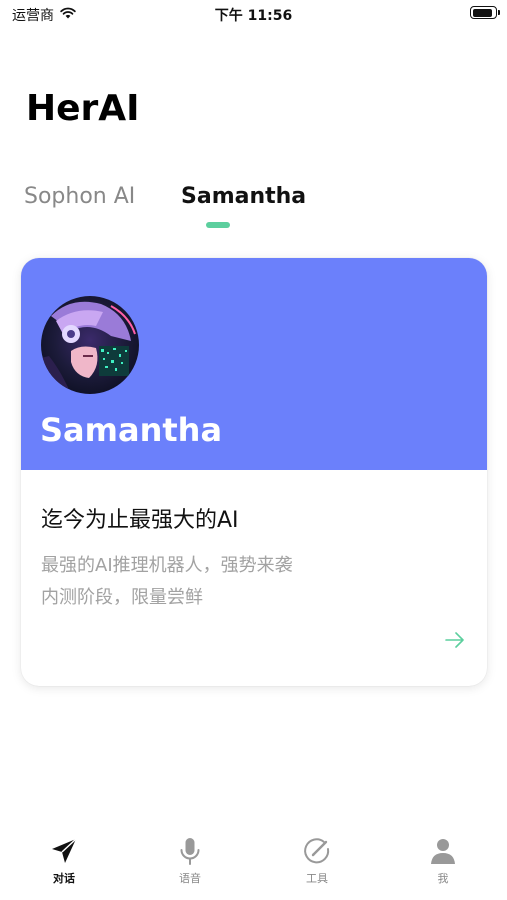 The height and width of the screenshot is (900, 507). I want to click on arrow-right-icon, so click(455, 640).